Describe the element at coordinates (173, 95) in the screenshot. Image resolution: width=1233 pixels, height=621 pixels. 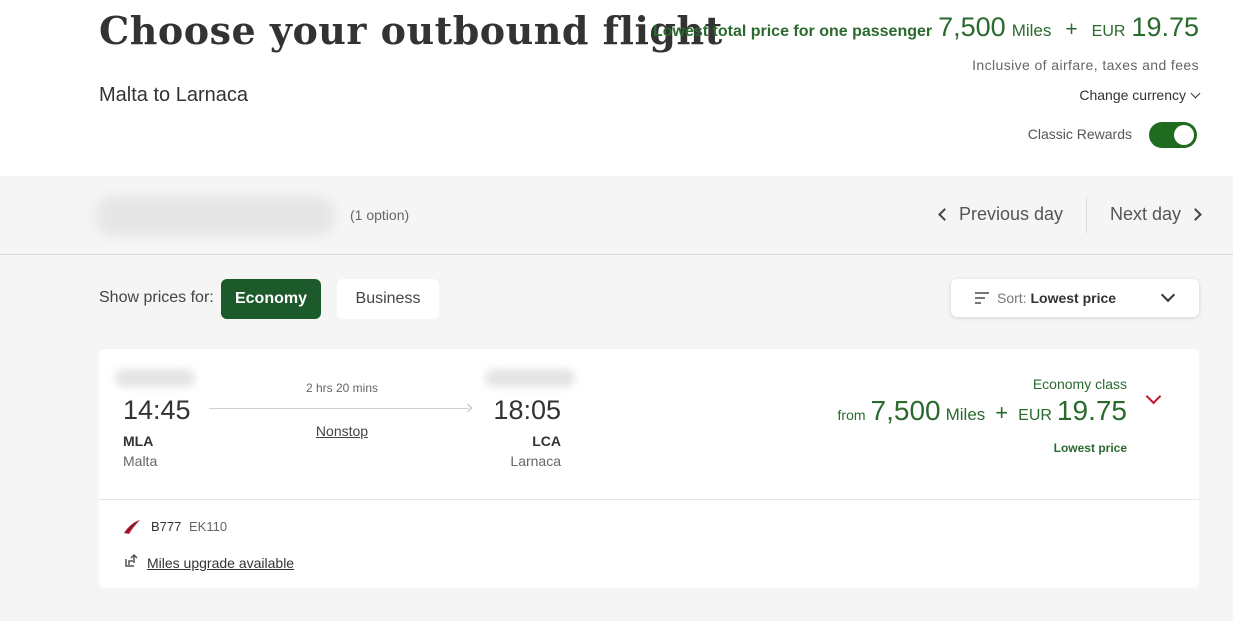
I see `route-title: Malta to Larnaca` at that location.